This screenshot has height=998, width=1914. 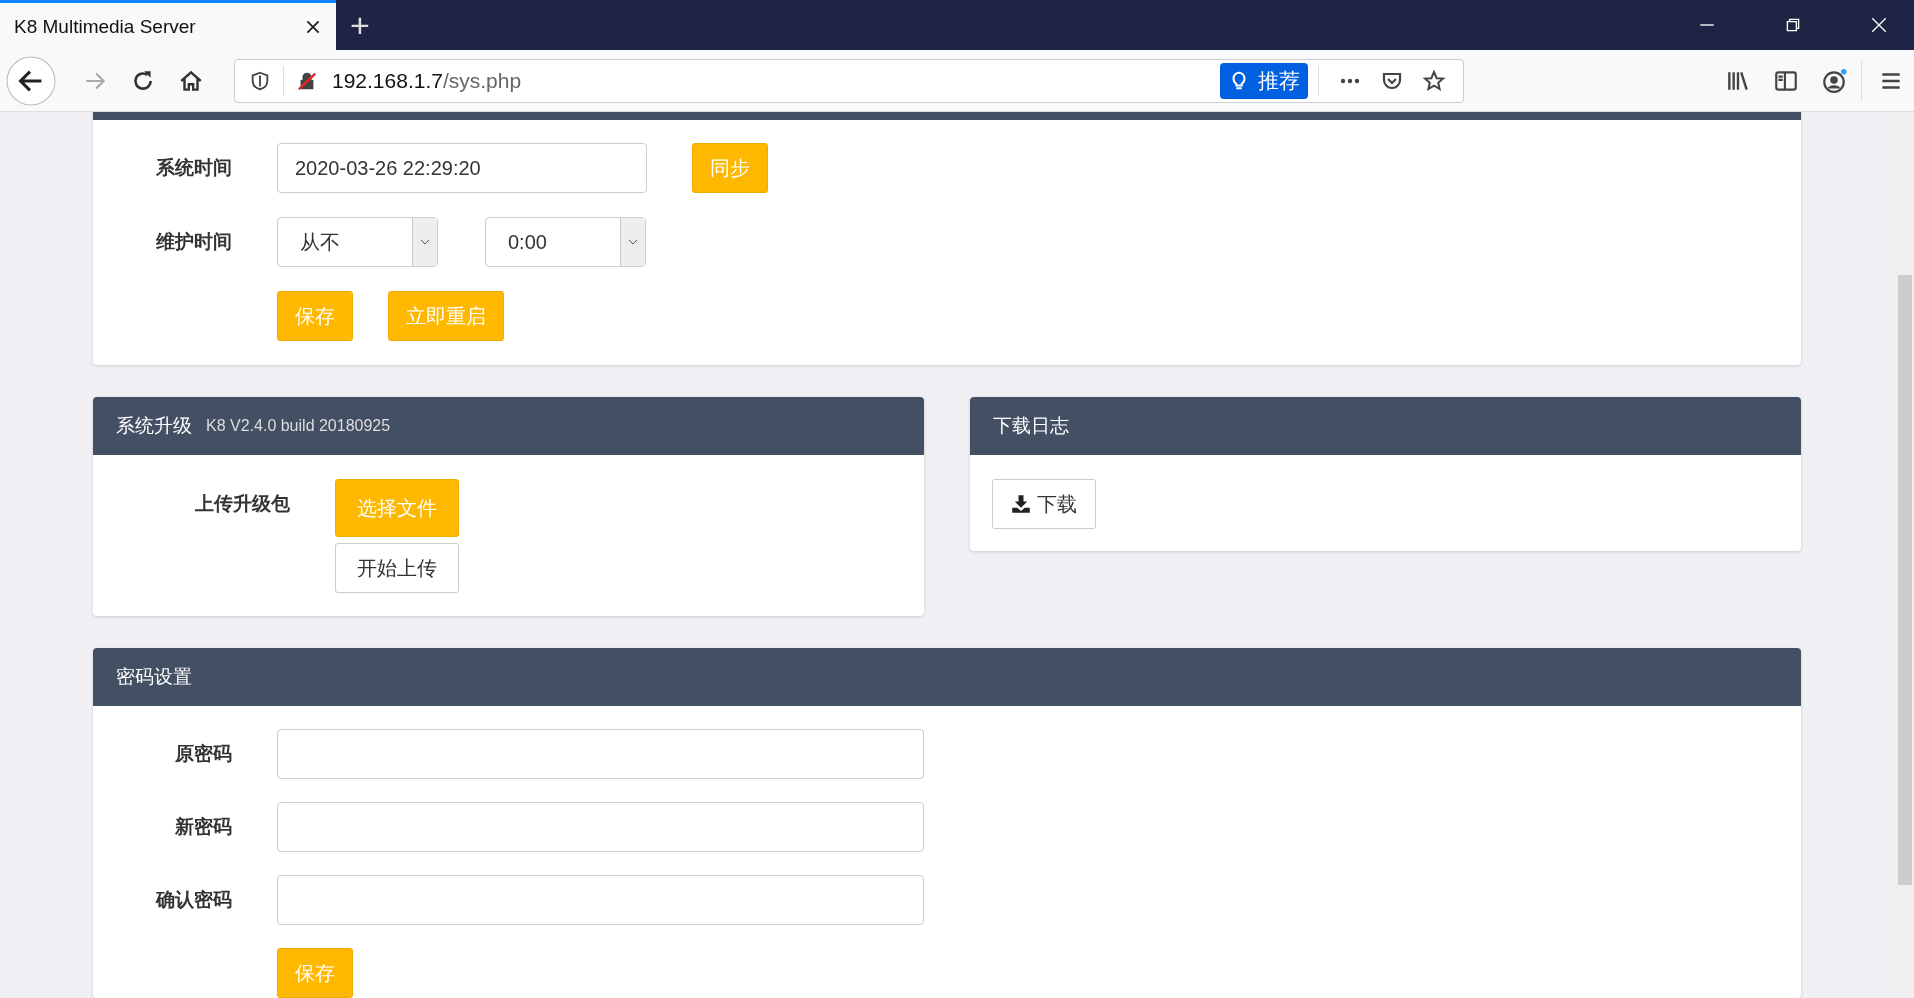 What do you see at coordinates (203, 754) in the screenshot?
I see `field-label: 原密码` at bounding box center [203, 754].